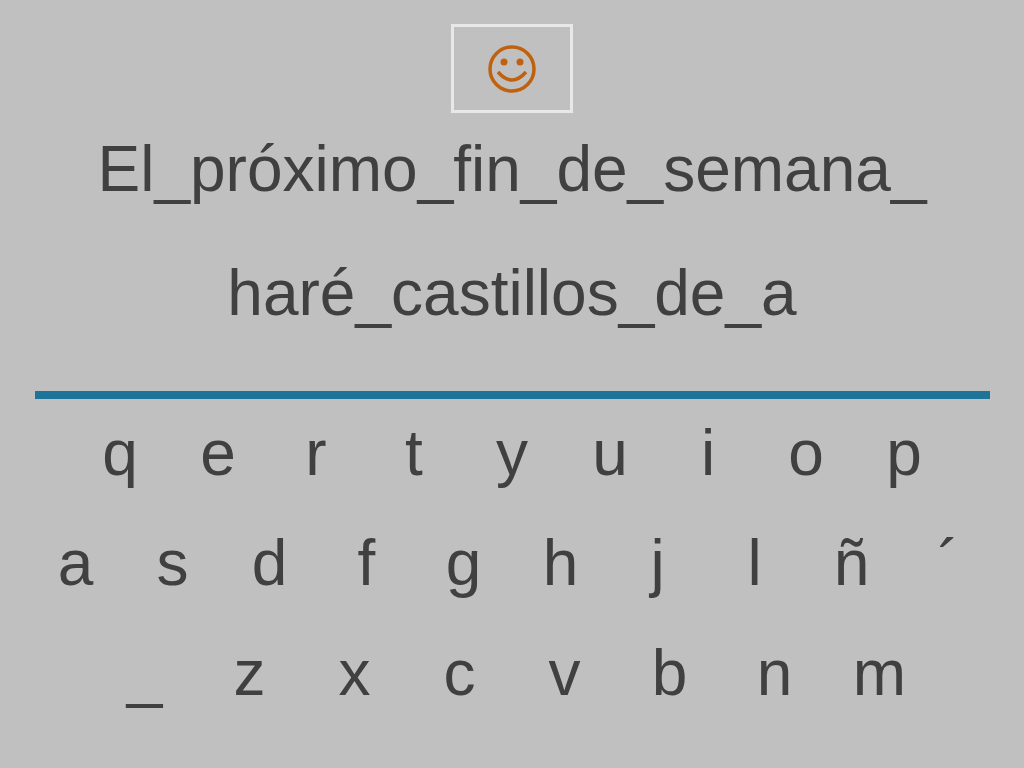 The height and width of the screenshot is (768, 1024). What do you see at coordinates (512, 293) in the screenshot?
I see `sentence-text: haré_castillos_de_a` at bounding box center [512, 293].